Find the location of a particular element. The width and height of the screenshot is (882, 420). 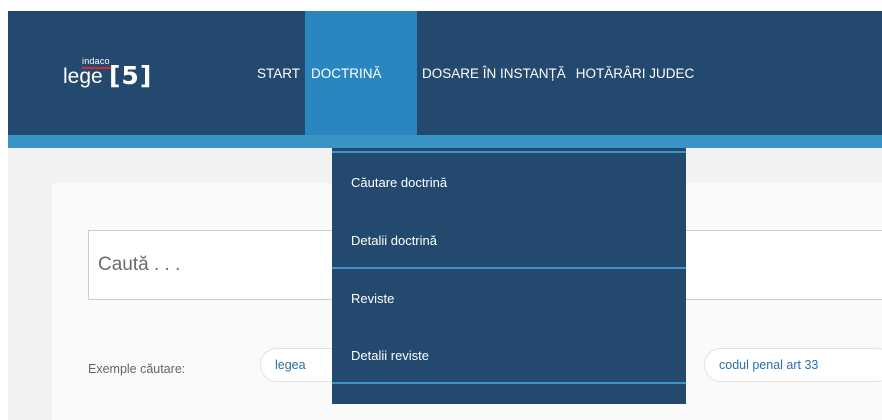

nav-item-doctrina: DOCTRINĂ is located at coordinates (361, 73).